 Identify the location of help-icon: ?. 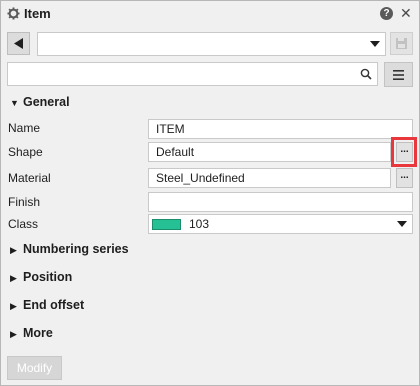
(386, 13).